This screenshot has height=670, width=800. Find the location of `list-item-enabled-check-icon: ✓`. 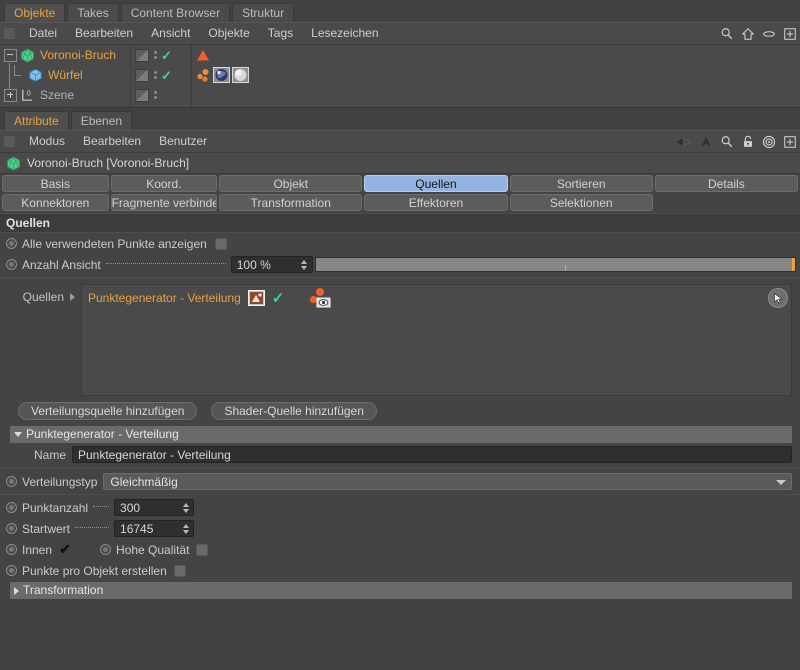

list-item-enabled-check-icon: ✓ is located at coordinates (278, 298).